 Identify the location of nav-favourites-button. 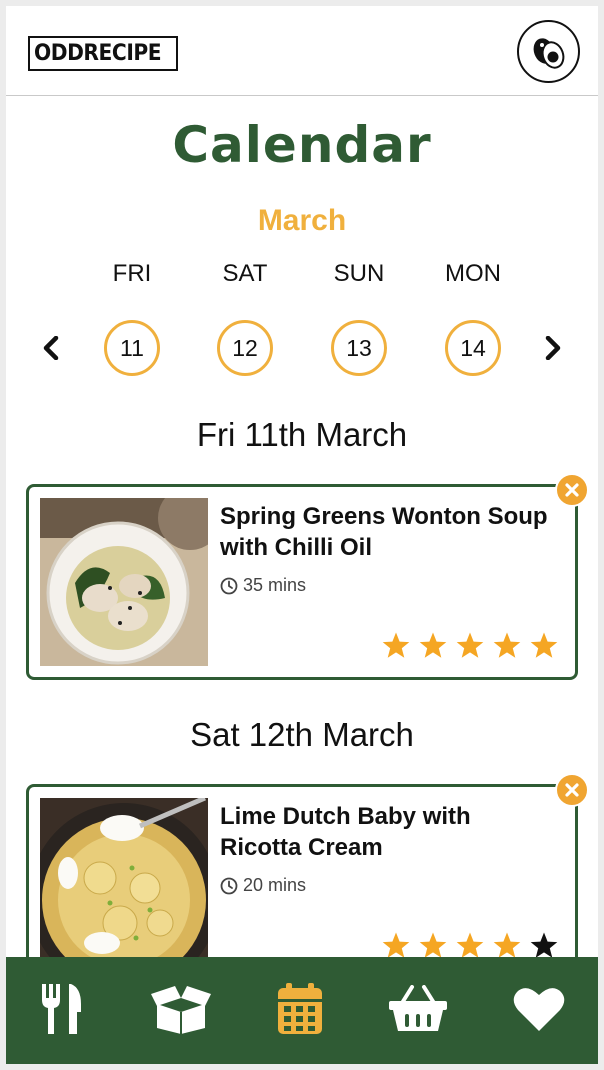
(539, 1009).